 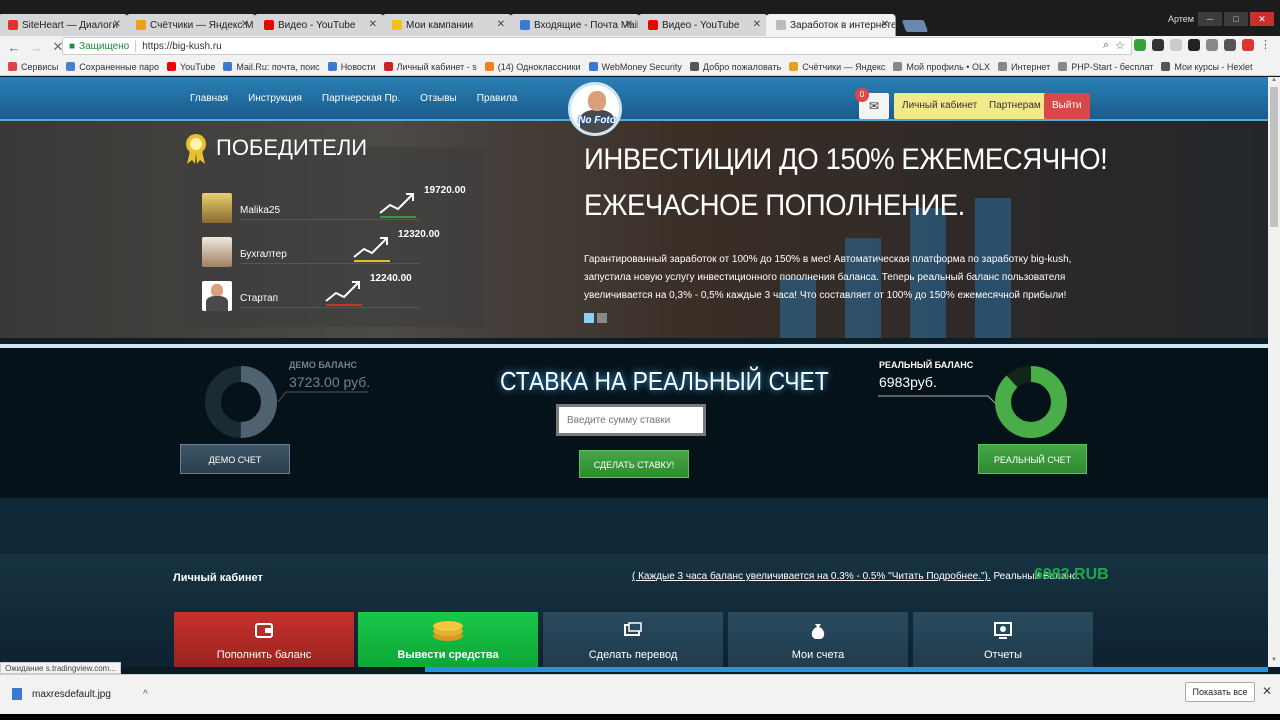 What do you see at coordinates (1274, 82) in the screenshot?
I see `scroll-up-icon: ▲` at bounding box center [1274, 82].